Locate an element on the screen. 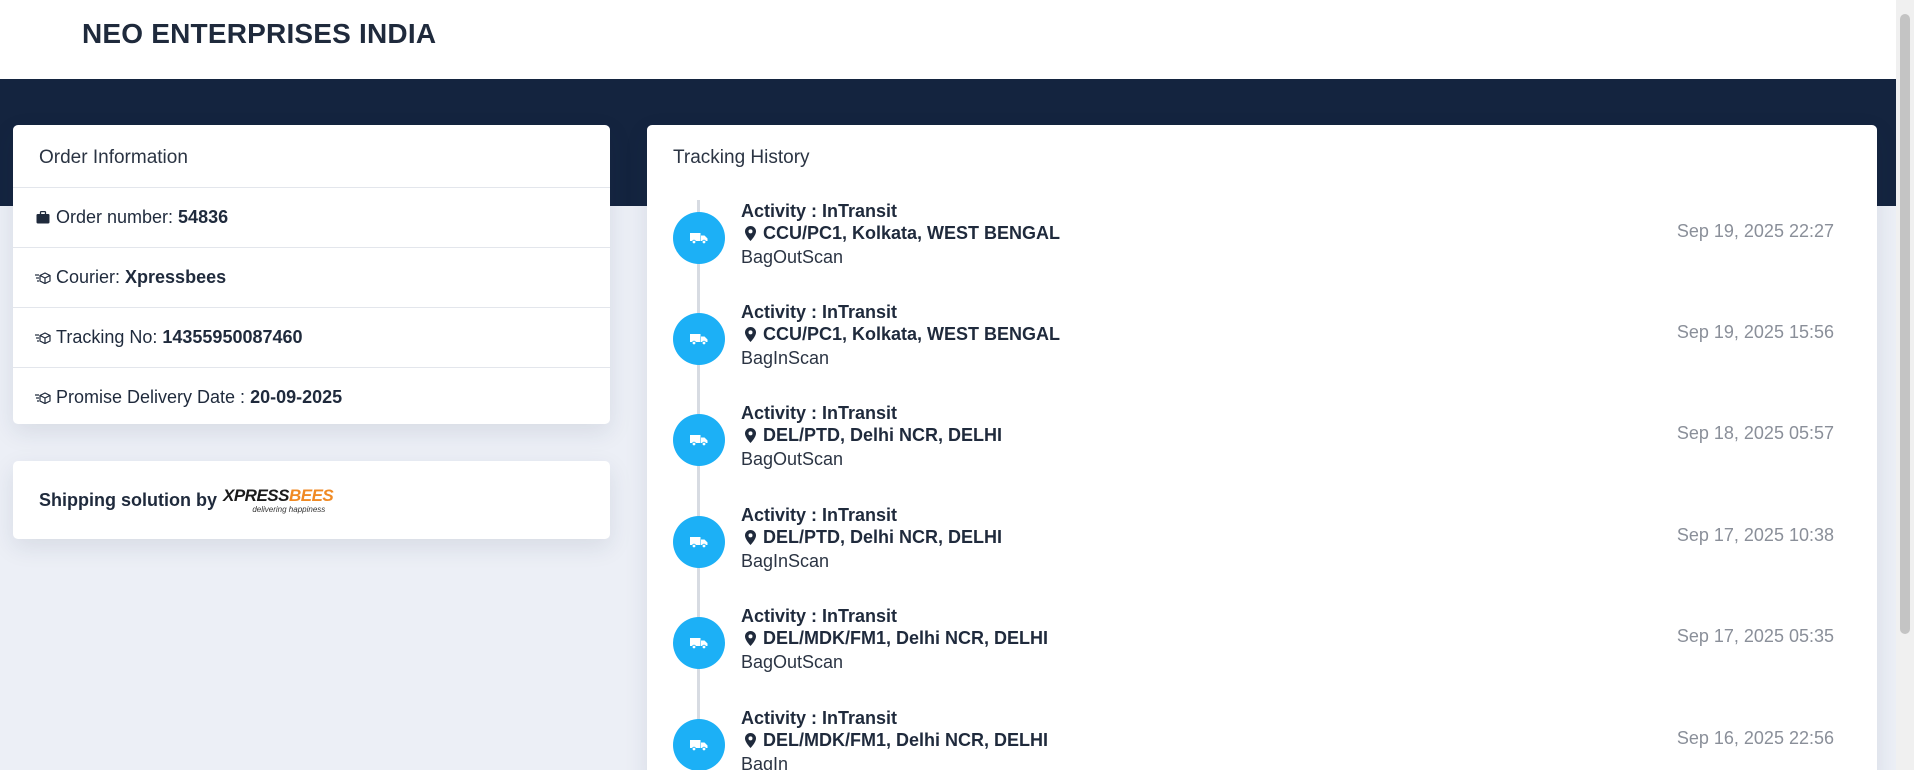  xpressbees-logo: XPRESSBEES delivering happiness is located at coordinates (278, 499).